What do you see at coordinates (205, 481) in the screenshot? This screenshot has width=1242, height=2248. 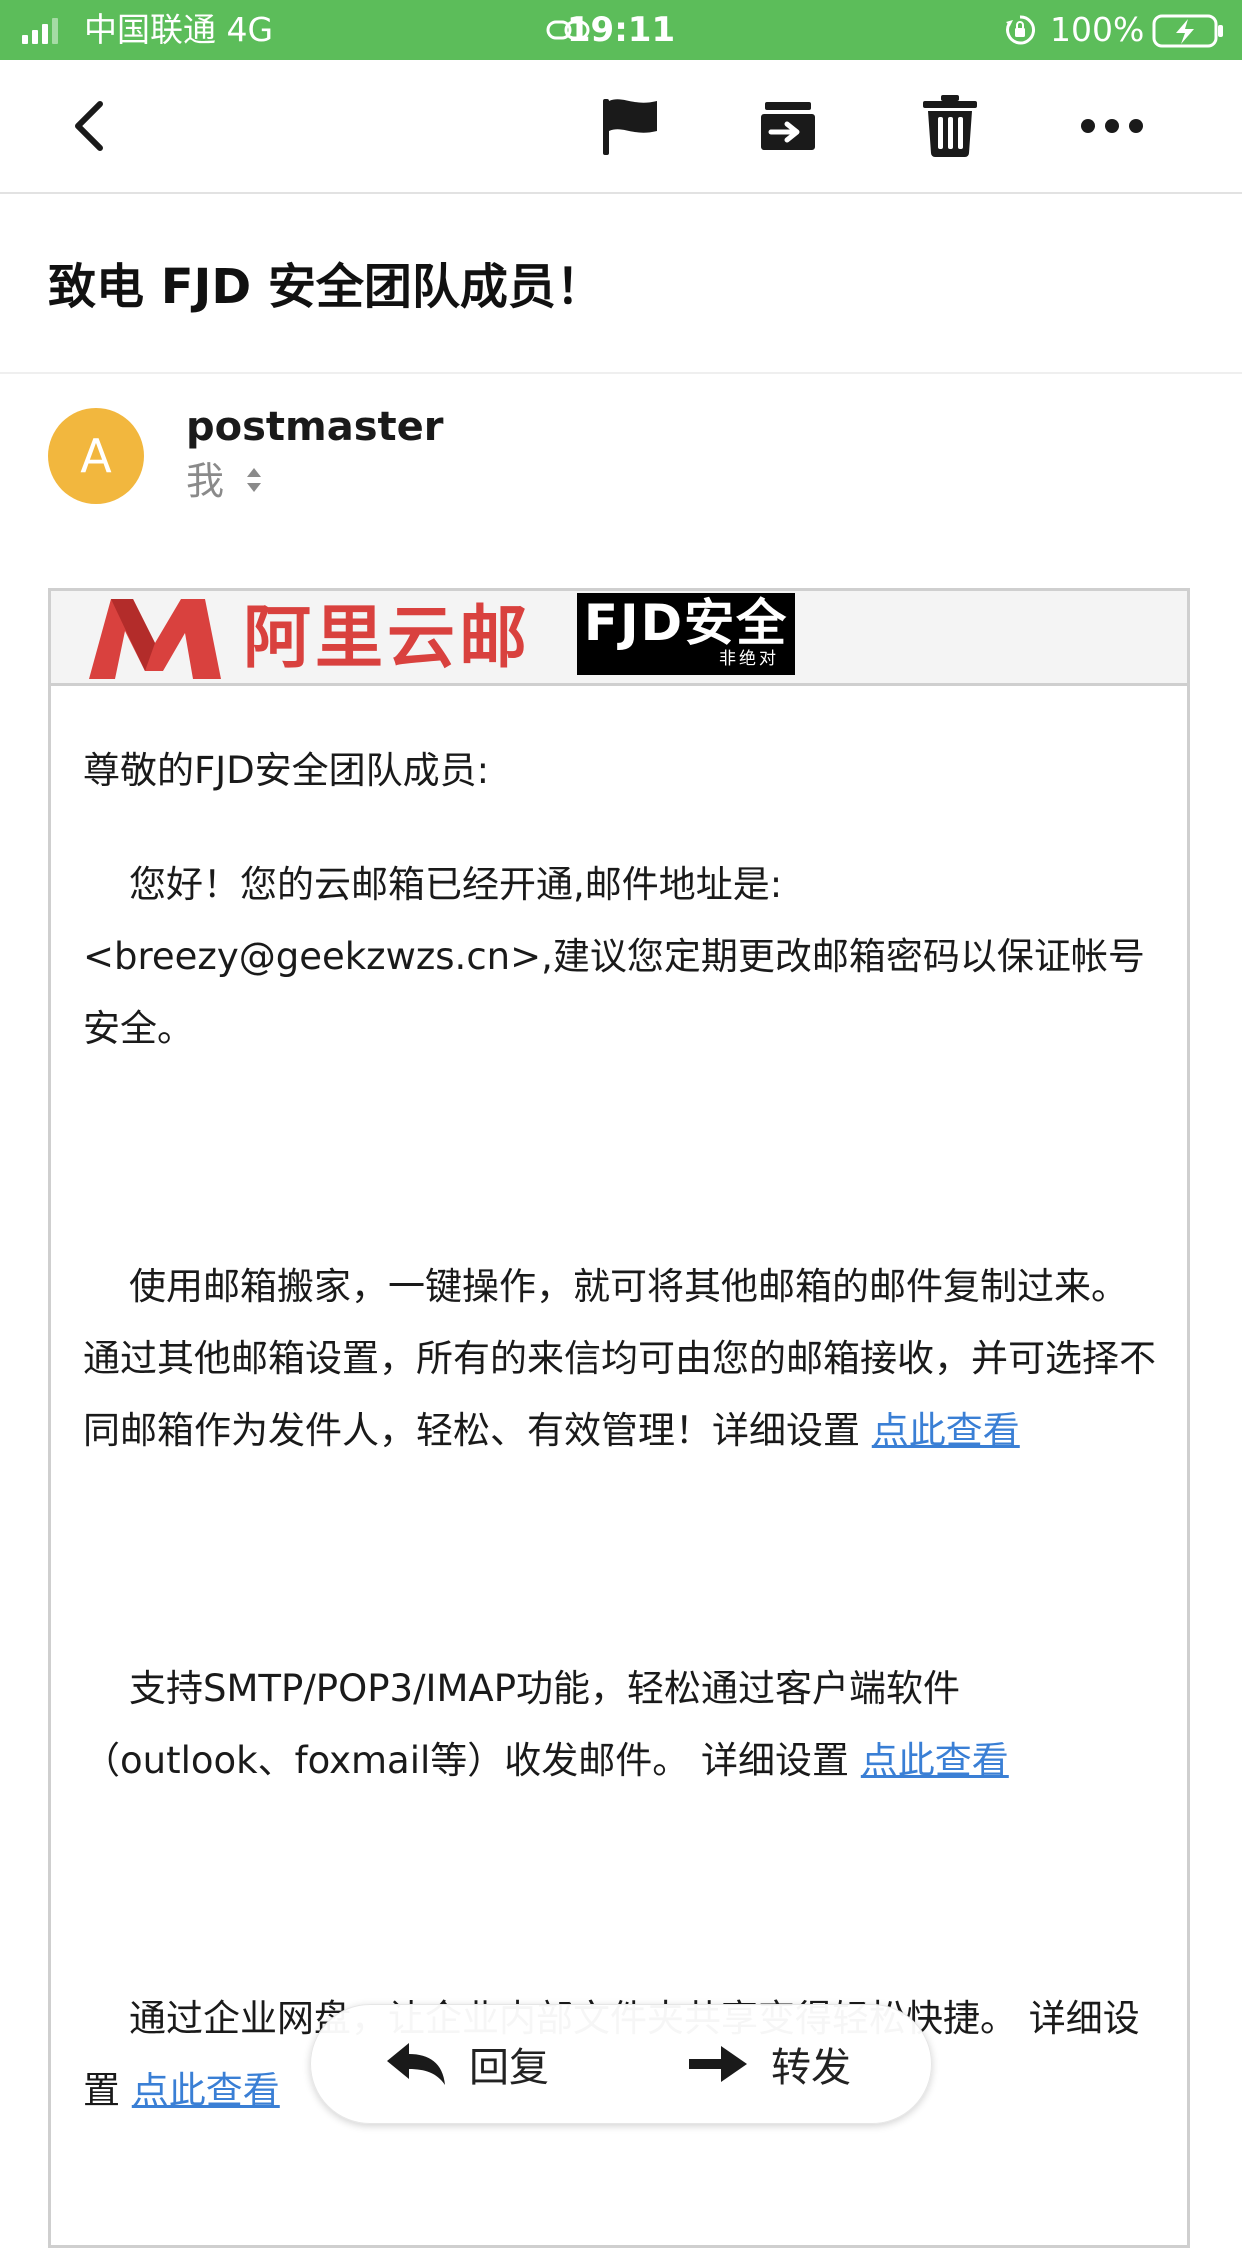 I see `recipient-label: 我` at bounding box center [205, 481].